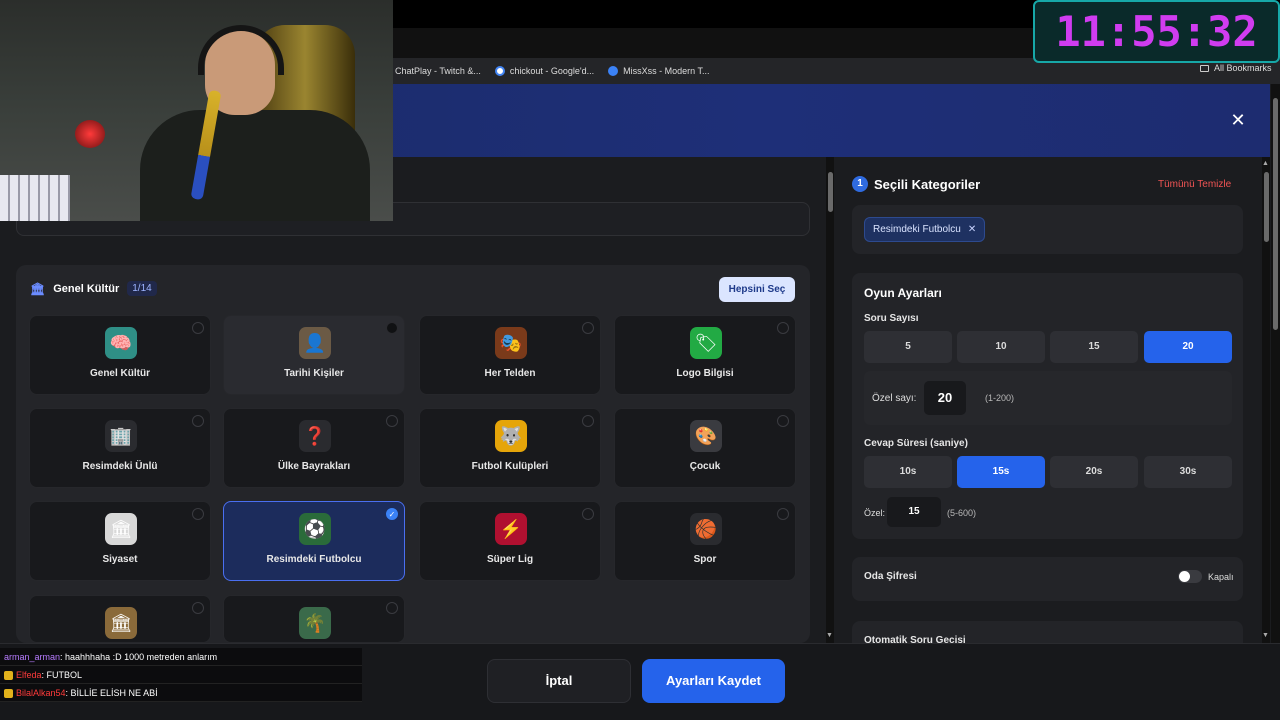 The image size is (1280, 720). What do you see at coordinates (511, 436) in the screenshot?
I see `category-icon: 🐺` at bounding box center [511, 436].